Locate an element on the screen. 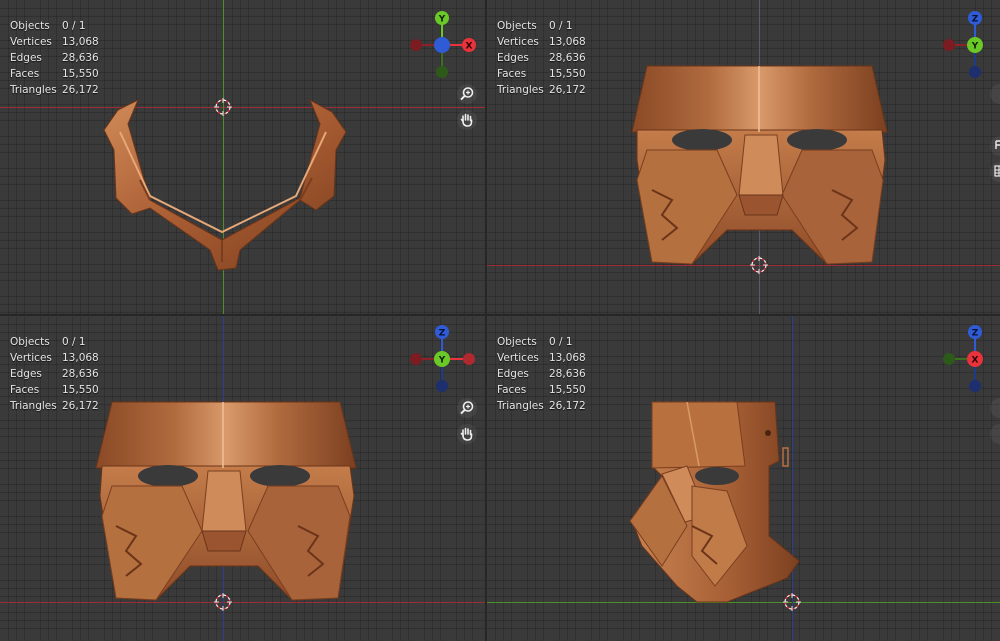 This screenshot has height=641, width=1000. navigation-gizmo: Z X is located at coordinates (969, 359).